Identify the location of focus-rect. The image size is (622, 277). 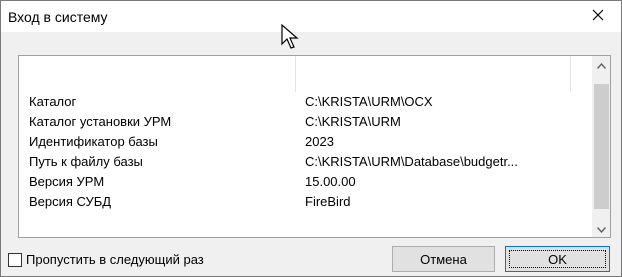
(557, 259).